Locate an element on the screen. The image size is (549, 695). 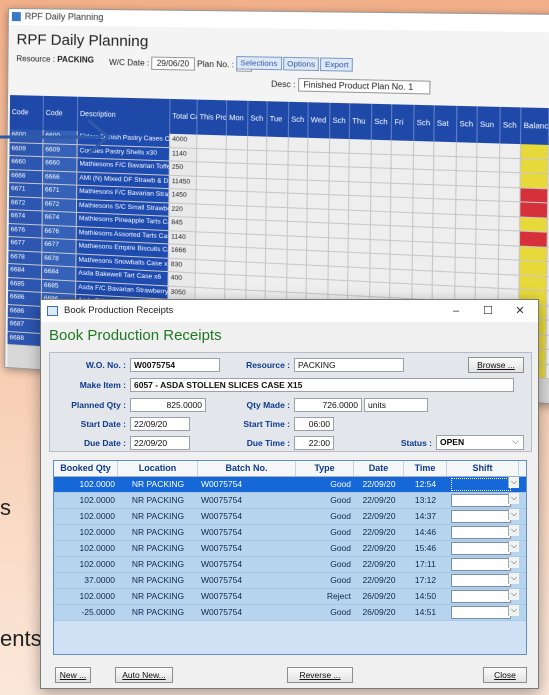
selections-button: Selections is located at coordinates (259, 63).